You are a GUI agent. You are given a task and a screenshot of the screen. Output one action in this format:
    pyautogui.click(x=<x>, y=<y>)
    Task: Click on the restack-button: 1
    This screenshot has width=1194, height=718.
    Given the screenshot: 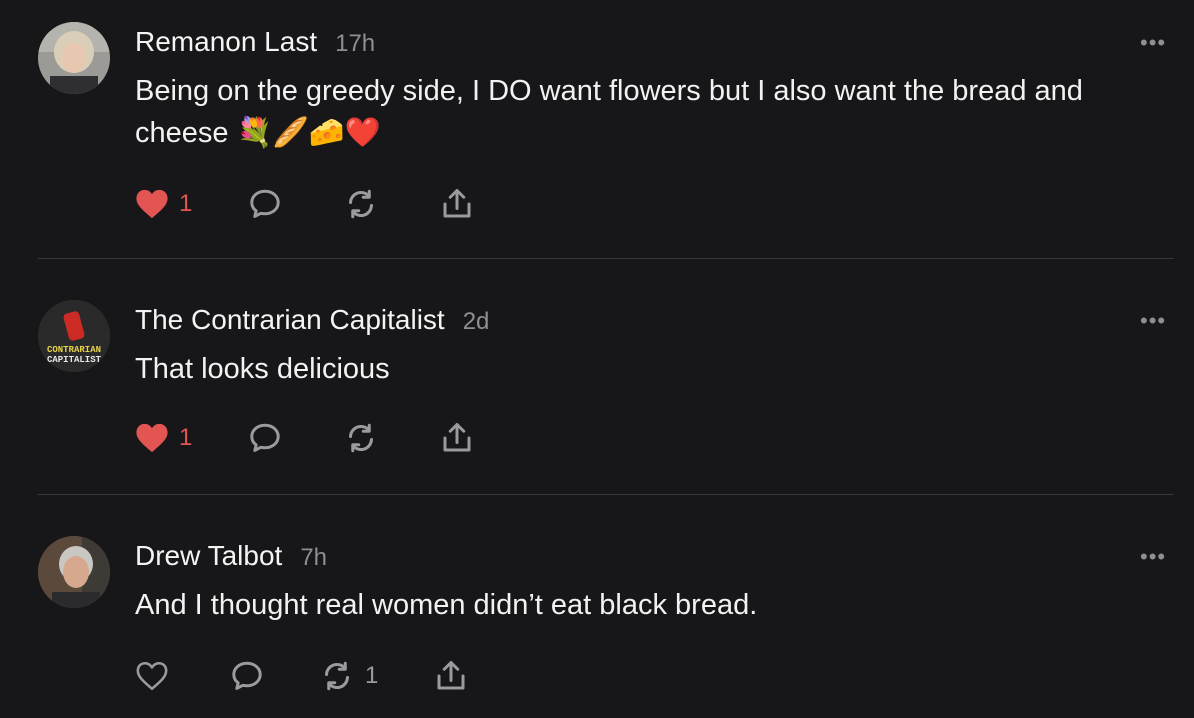 What is the action you would take?
    pyautogui.click(x=348, y=676)
    